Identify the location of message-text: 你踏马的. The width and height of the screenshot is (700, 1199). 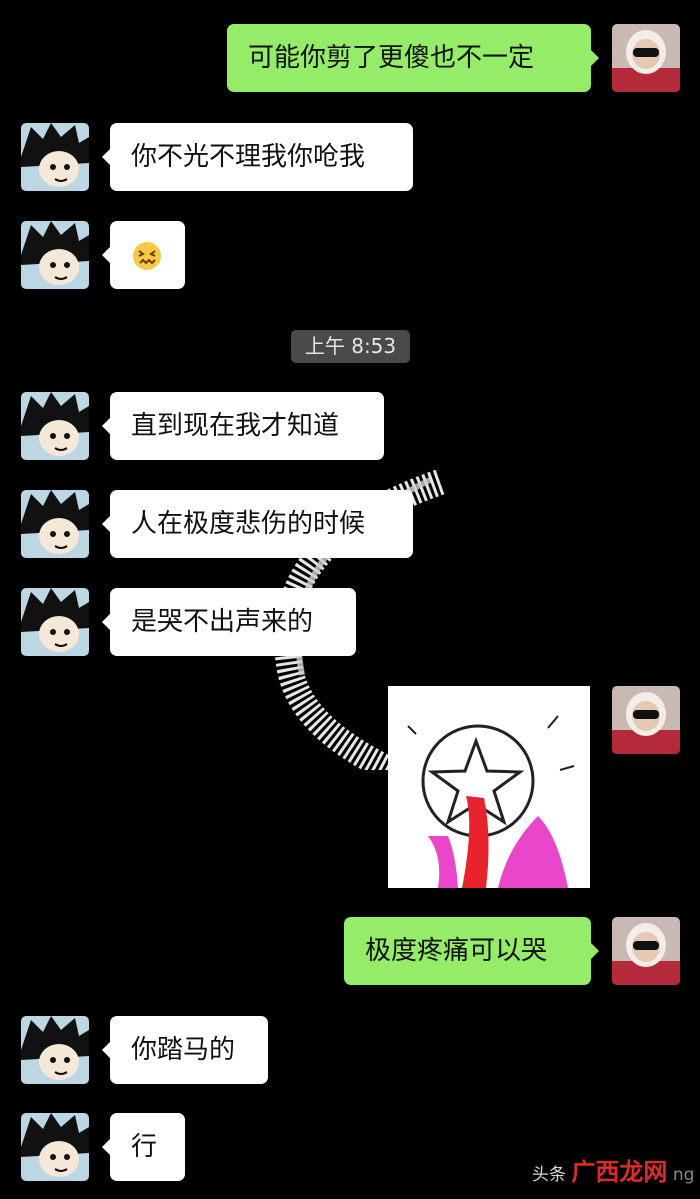
(183, 1050).